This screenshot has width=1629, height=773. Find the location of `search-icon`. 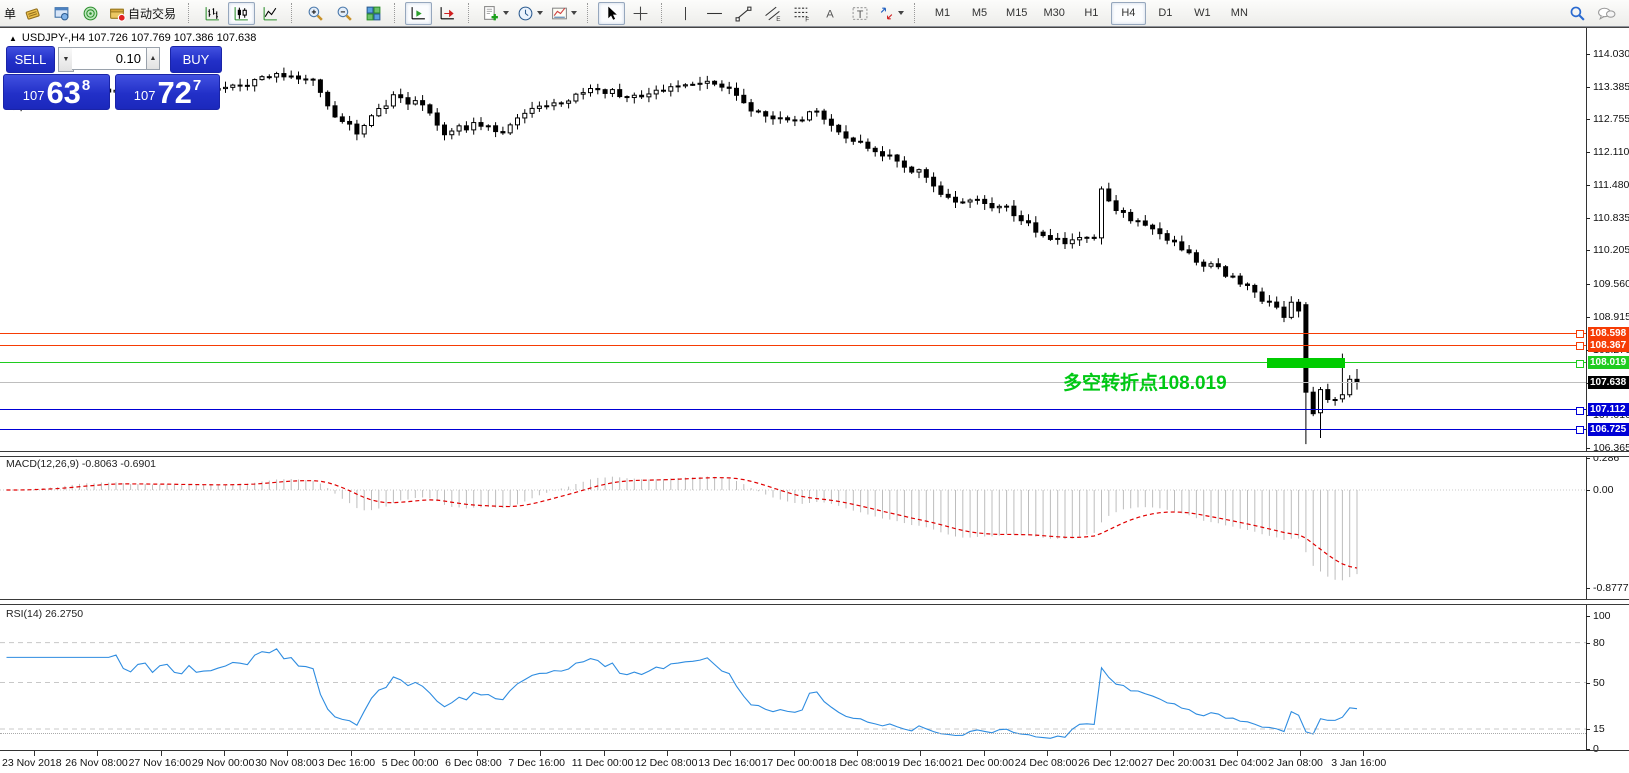

search-icon is located at coordinates (1577, 13).